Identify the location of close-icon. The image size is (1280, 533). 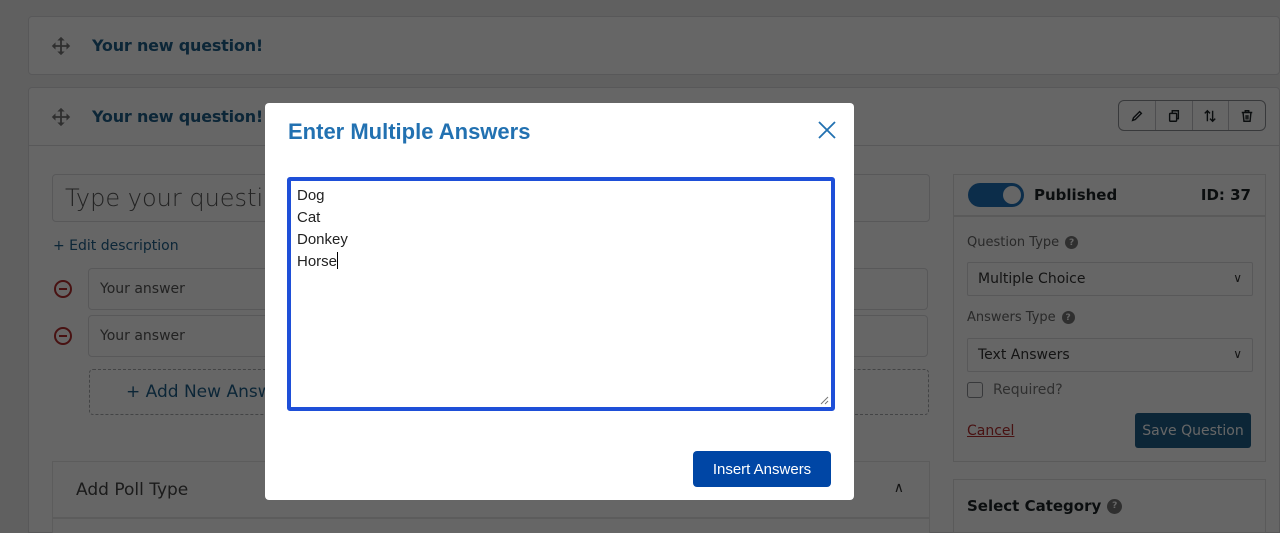
(827, 130).